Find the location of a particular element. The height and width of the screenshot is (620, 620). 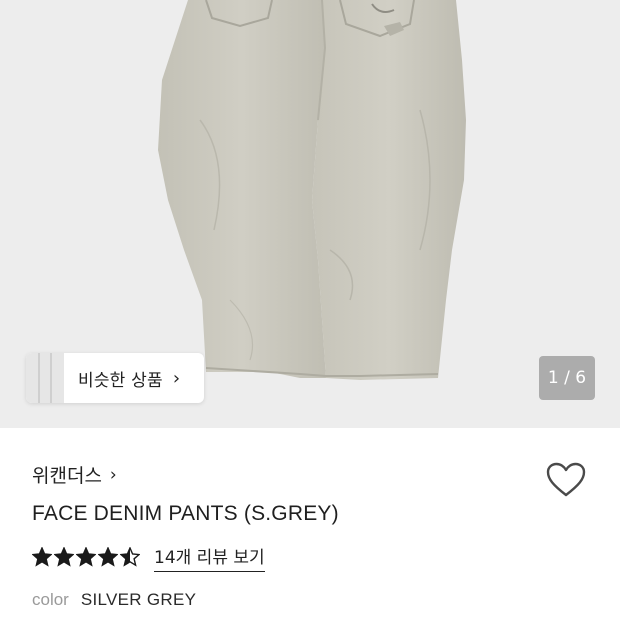

brand-name: 위캔더스 is located at coordinates (67, 476).